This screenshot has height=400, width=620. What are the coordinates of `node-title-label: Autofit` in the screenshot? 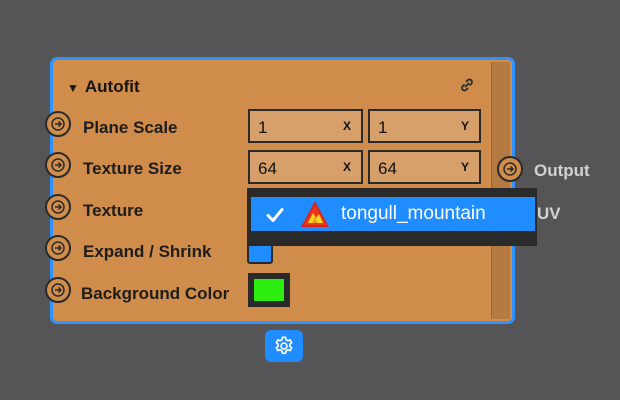 It's located at (112, 86).